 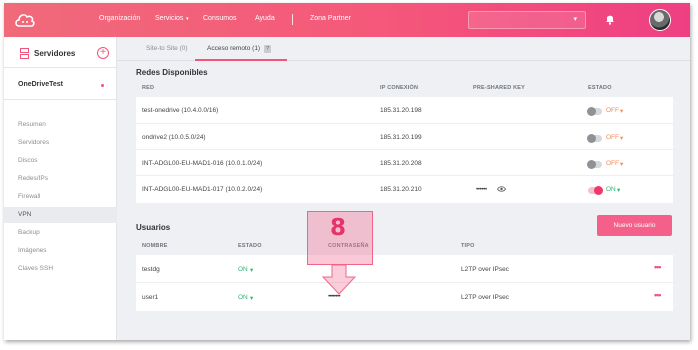 What do you see at coordinates (150, 297) in the screenshot?
I see `user-name: user1` at bounding box center [150, 297].